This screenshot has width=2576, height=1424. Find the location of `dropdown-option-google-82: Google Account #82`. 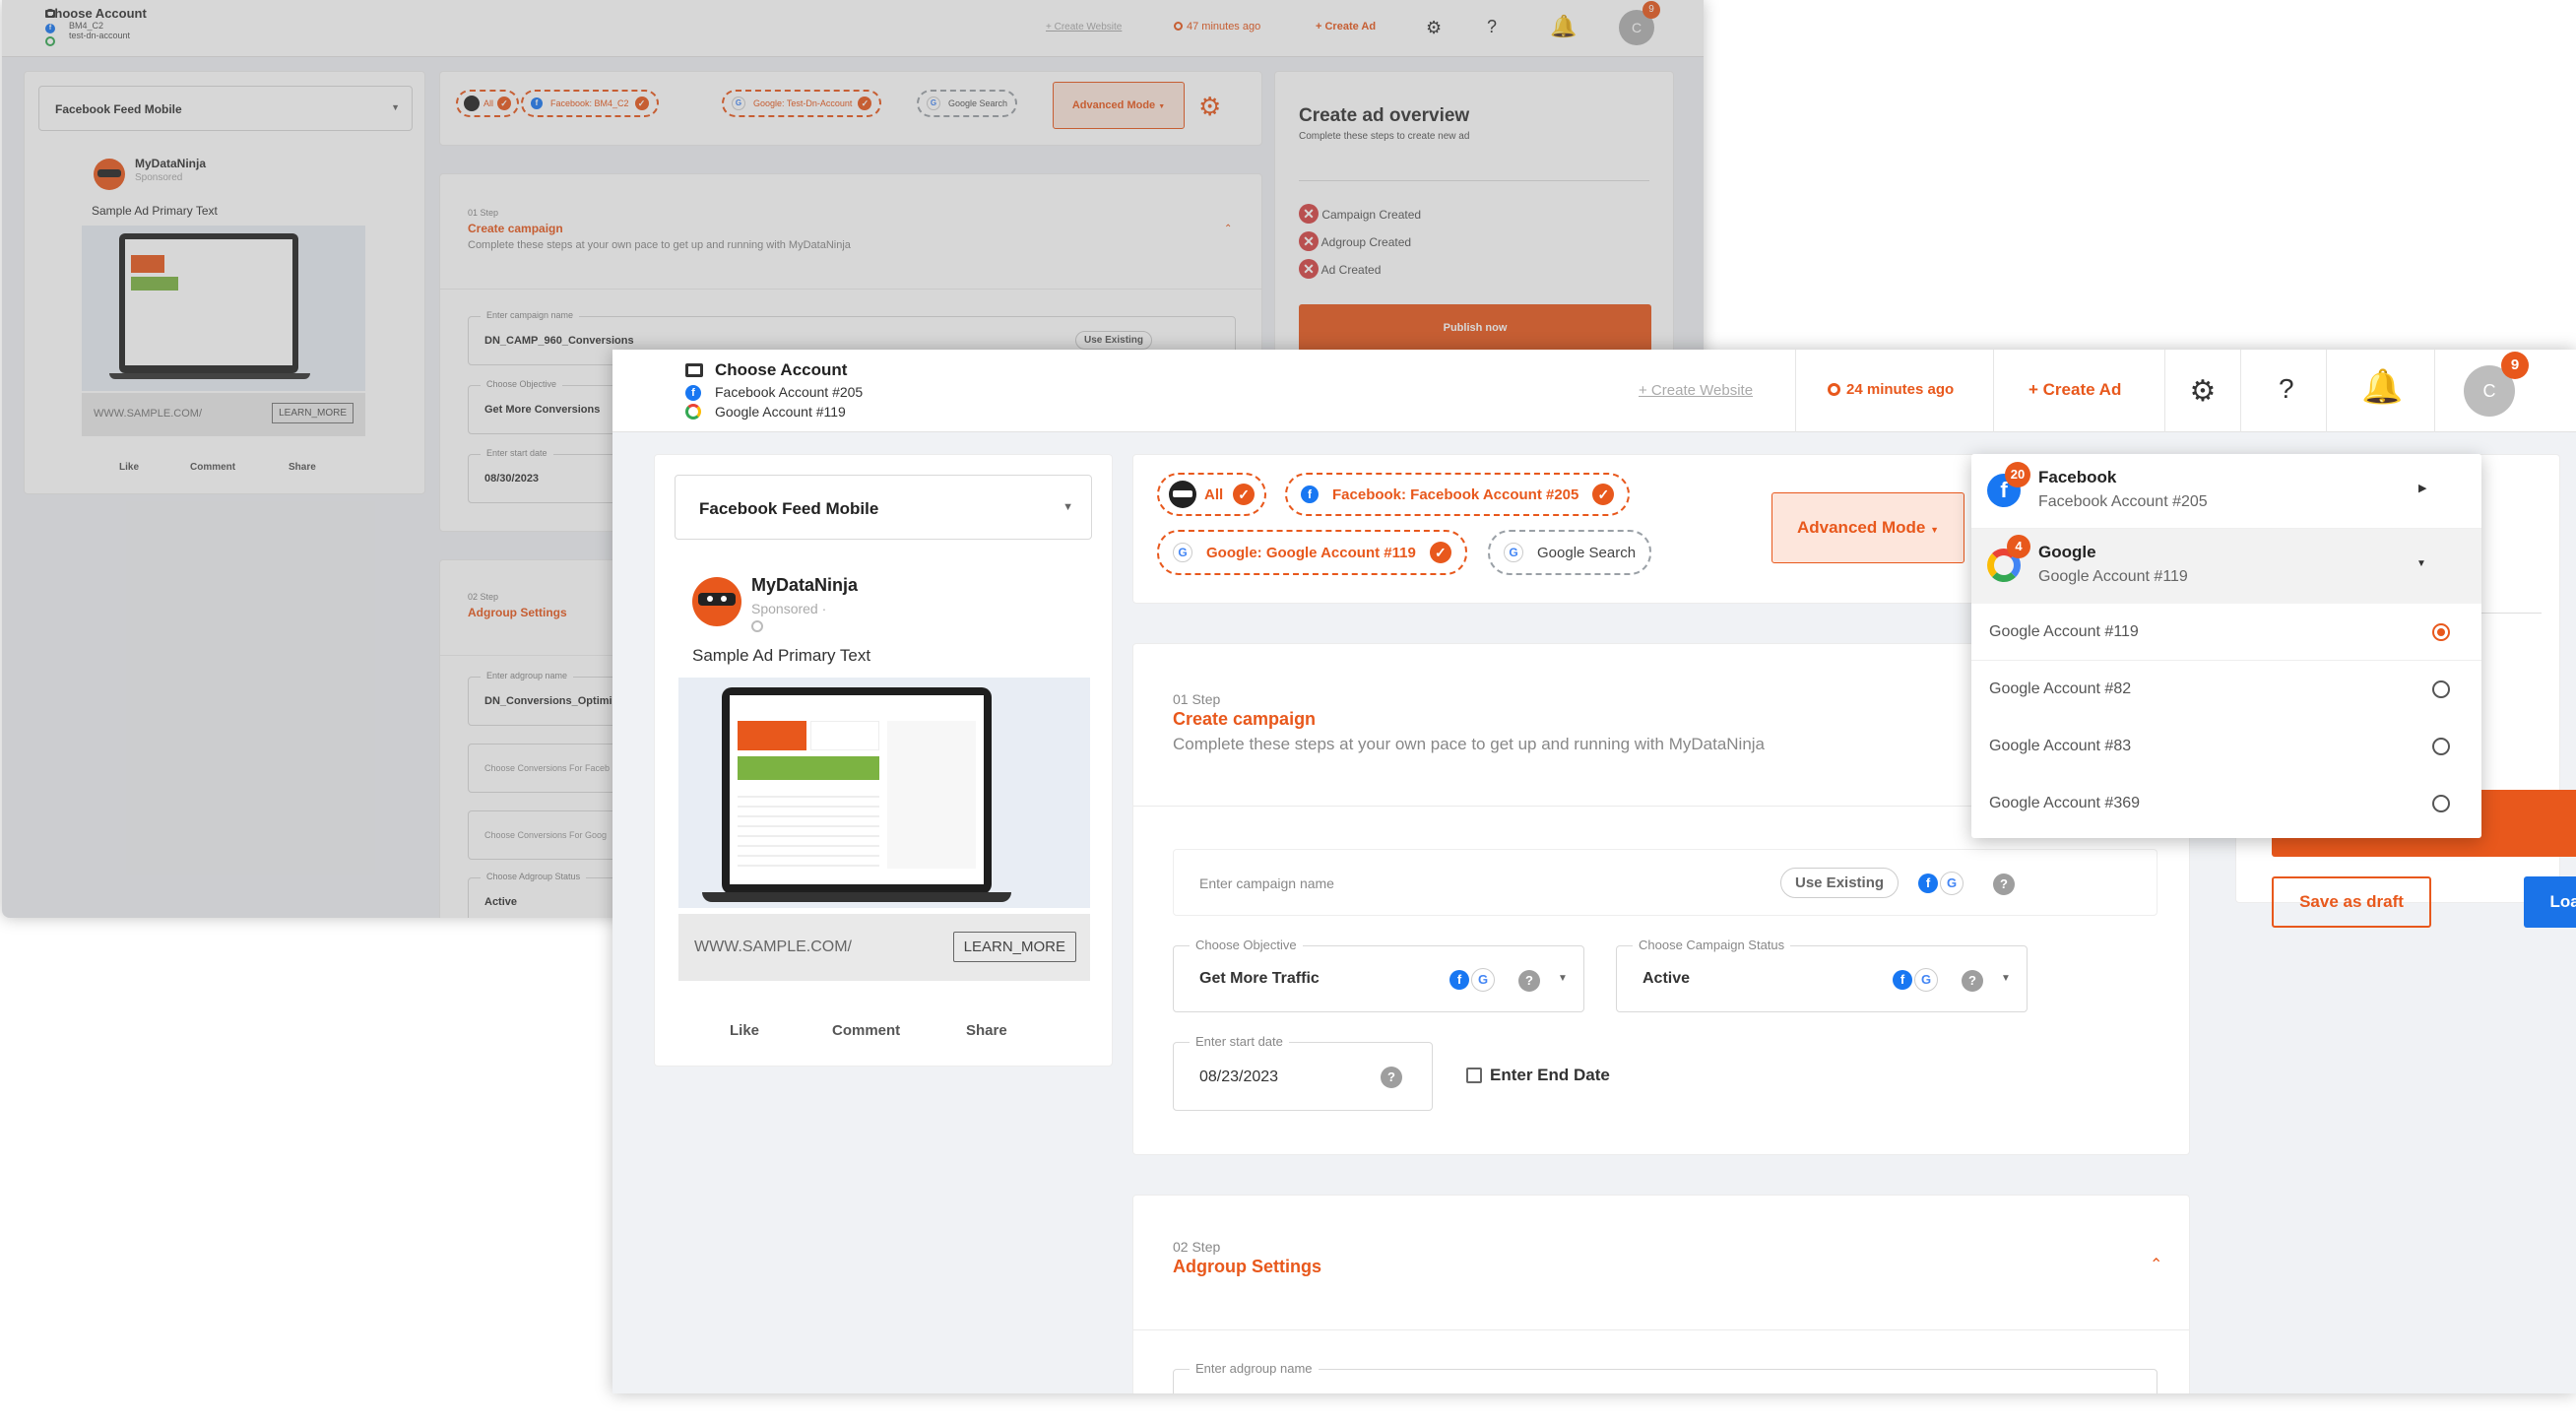

dropdown-option-google-82: Google Account #82 is located at coordinates (2226, 689).